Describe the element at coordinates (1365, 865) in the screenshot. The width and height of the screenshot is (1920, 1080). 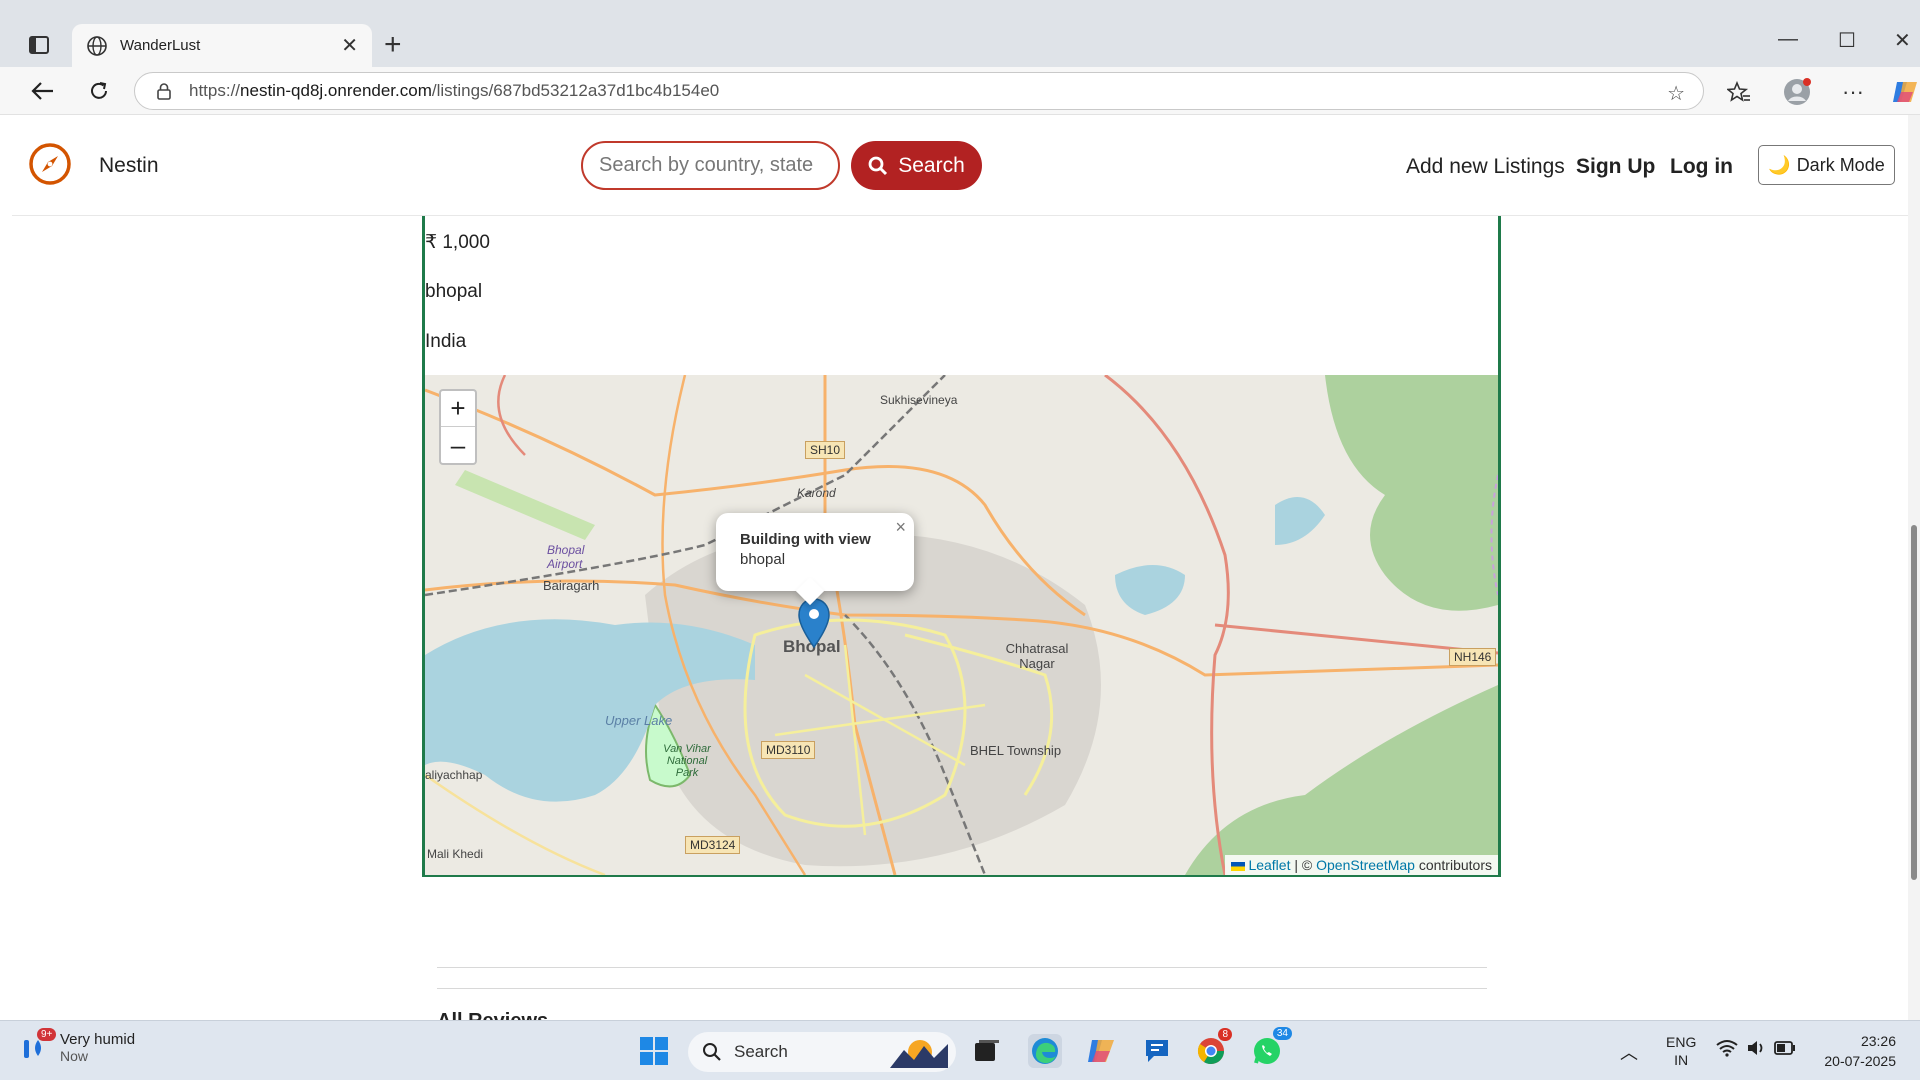
I see `openstreetmap-link: OpenStreetMap` at that location.